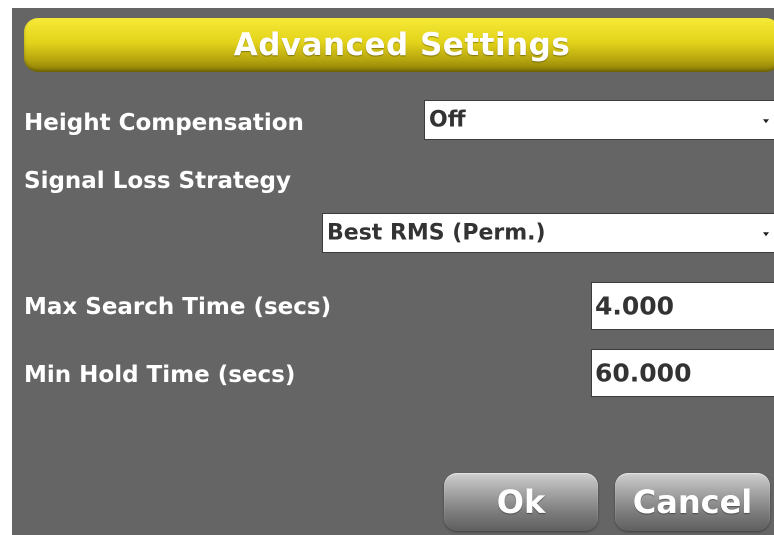  I want to click on cancel-button: Cancel, so click(692, 502).